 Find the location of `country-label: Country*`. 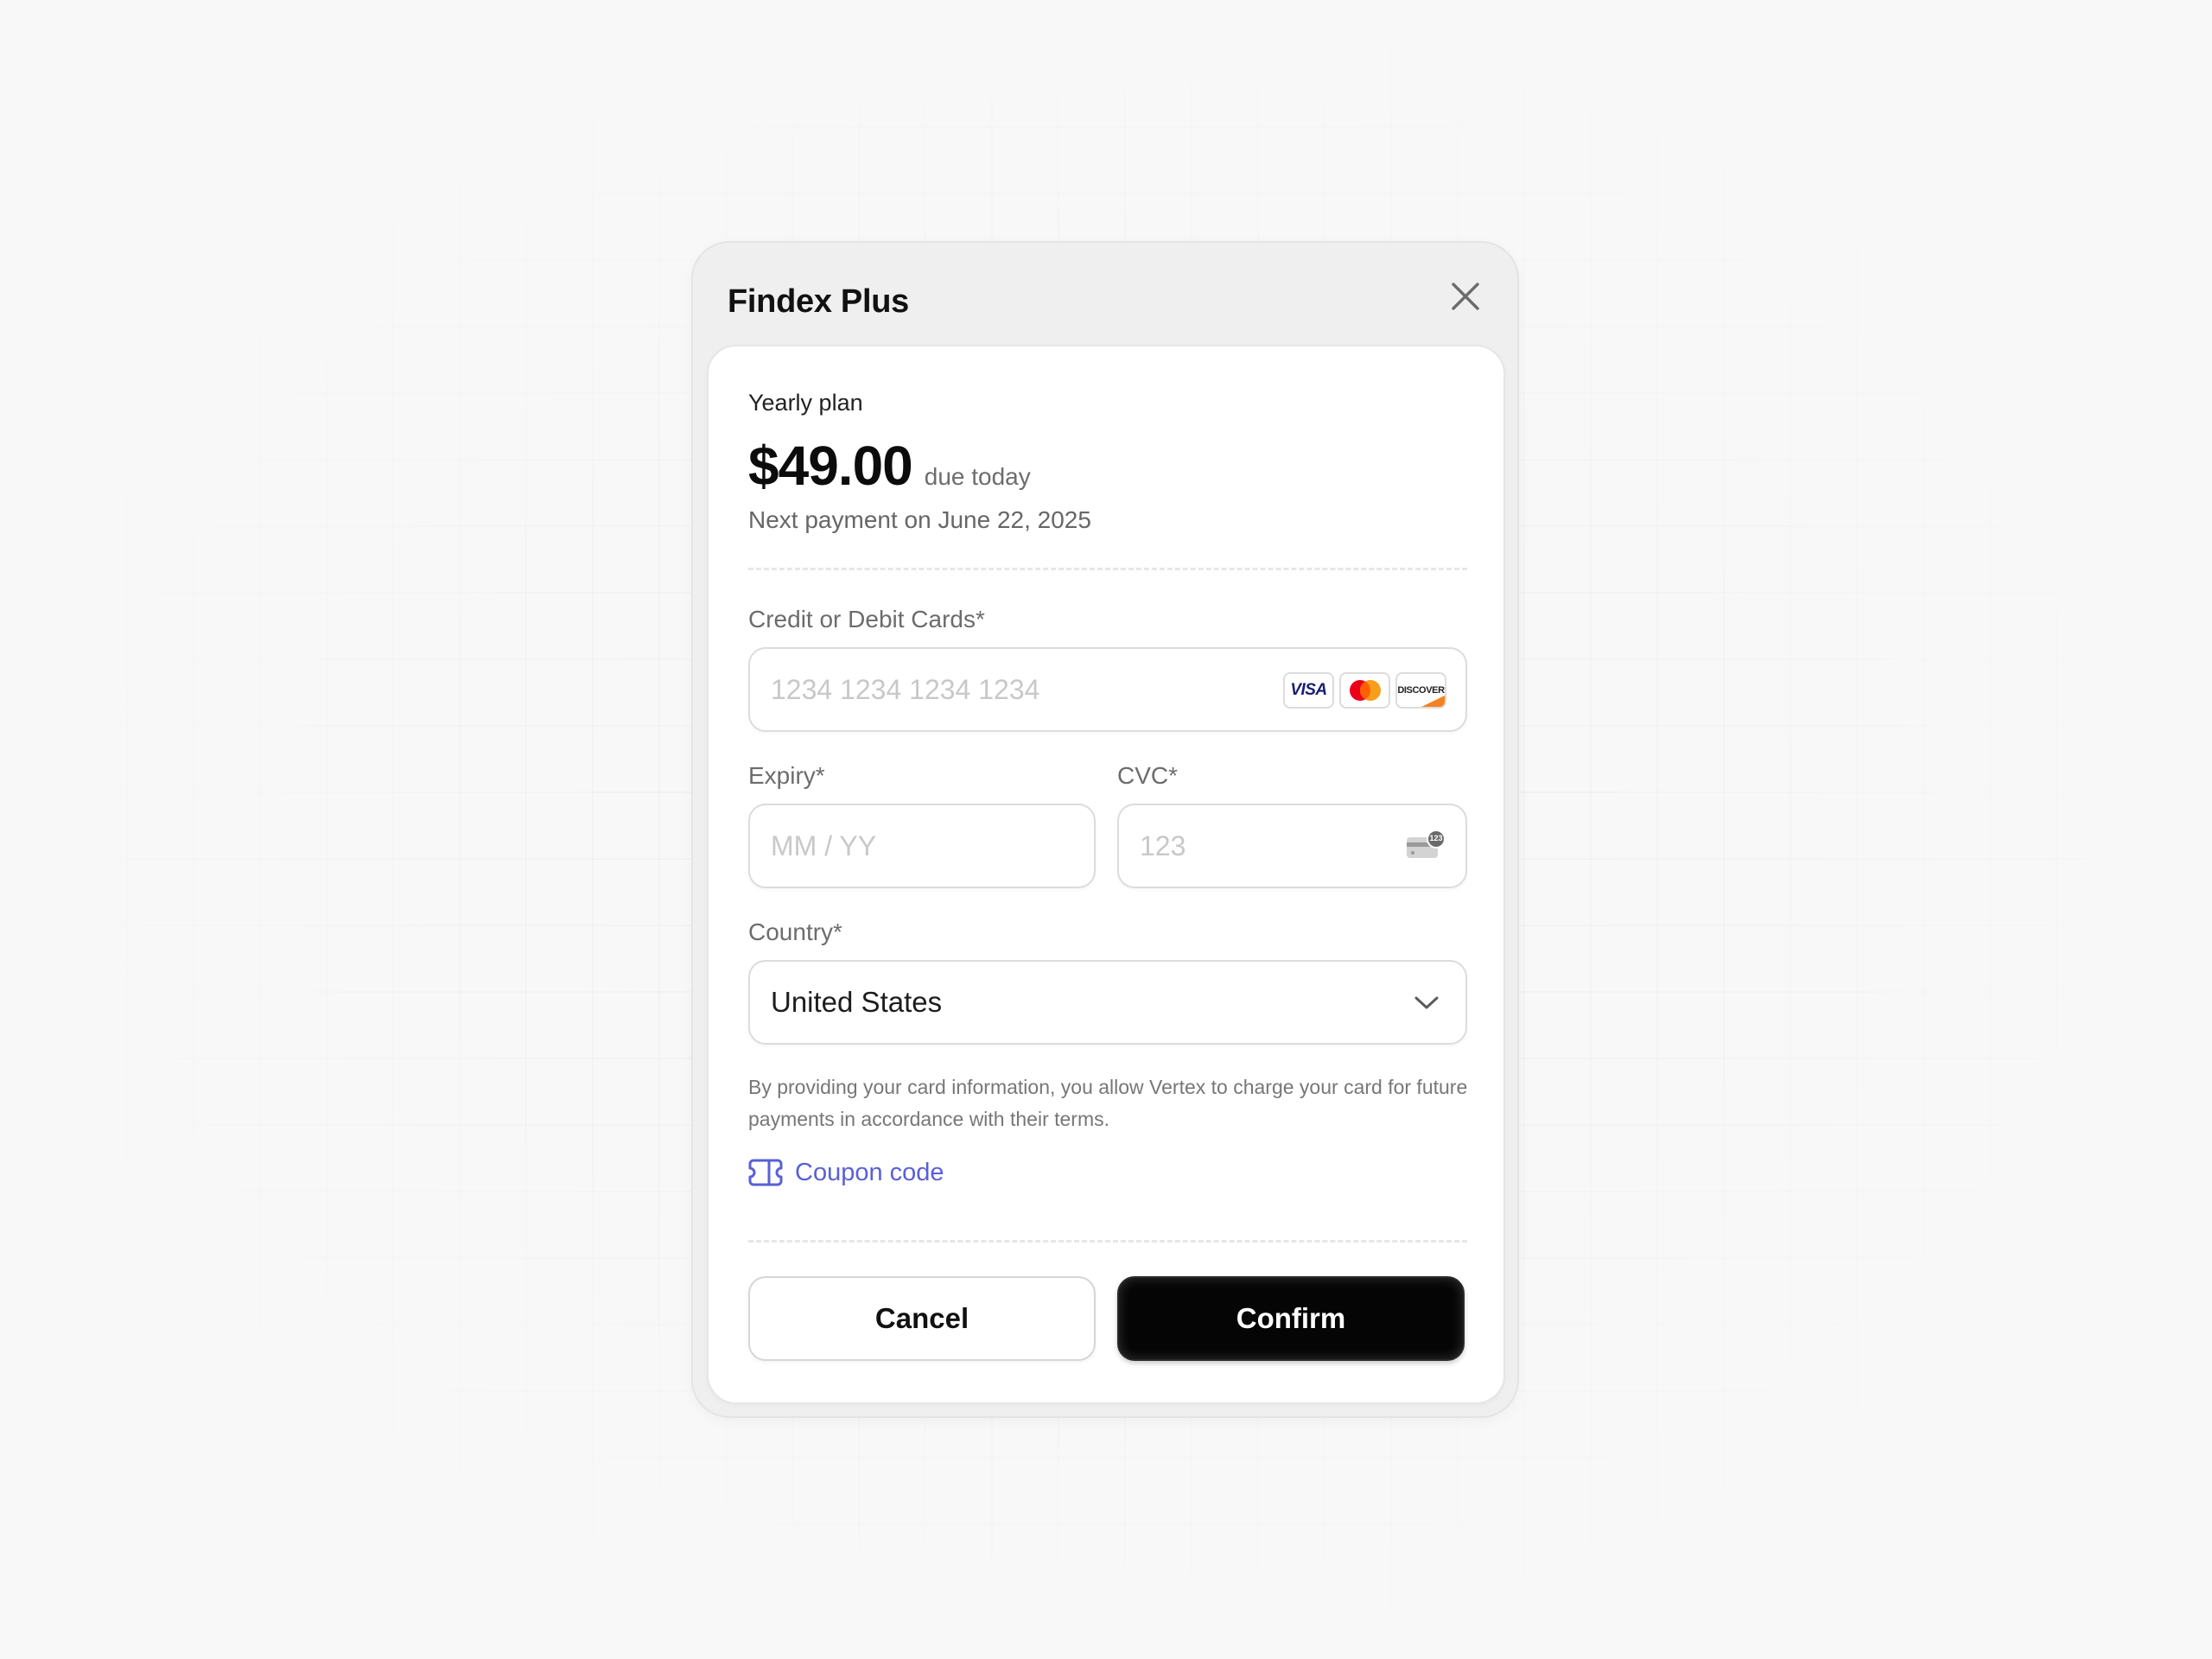

country-label: Country* is located at coordinates (795, 932).